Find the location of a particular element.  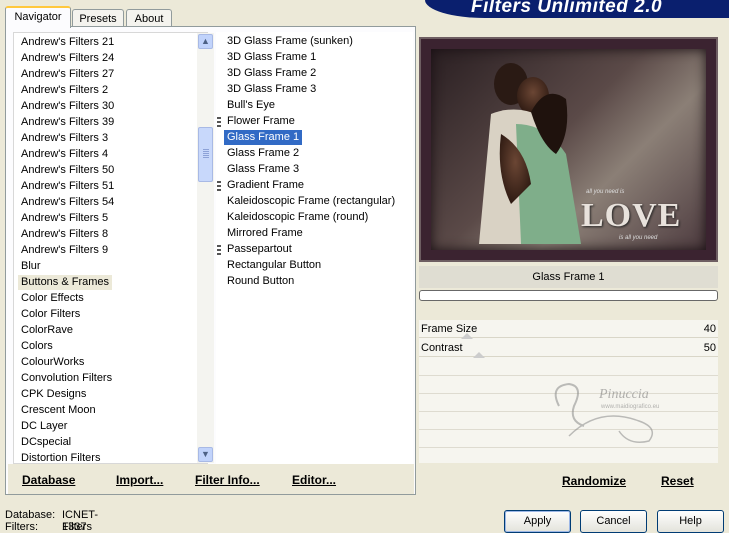

tab-navigator: Navigator is located at coordinates (38, 17).